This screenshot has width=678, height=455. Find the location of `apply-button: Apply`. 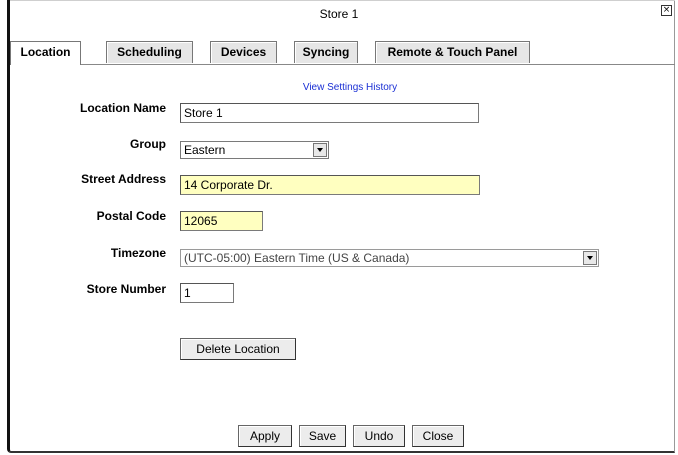

apply-button: Apply is located at coordinates (265, 436).